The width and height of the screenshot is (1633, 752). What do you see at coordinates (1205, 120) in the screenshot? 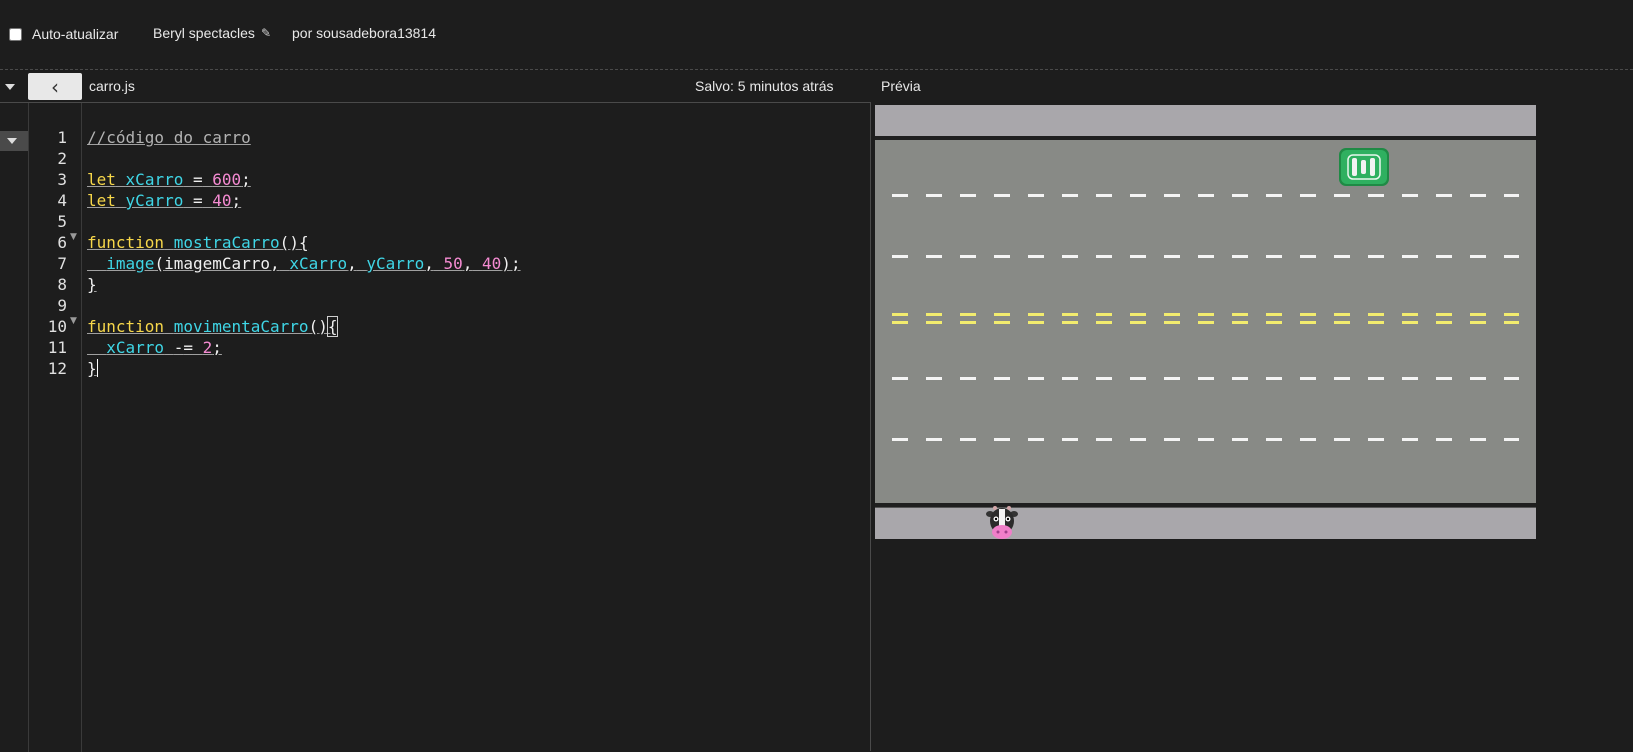
I see `sidewalk-top` at bounding box center [1205, 120].